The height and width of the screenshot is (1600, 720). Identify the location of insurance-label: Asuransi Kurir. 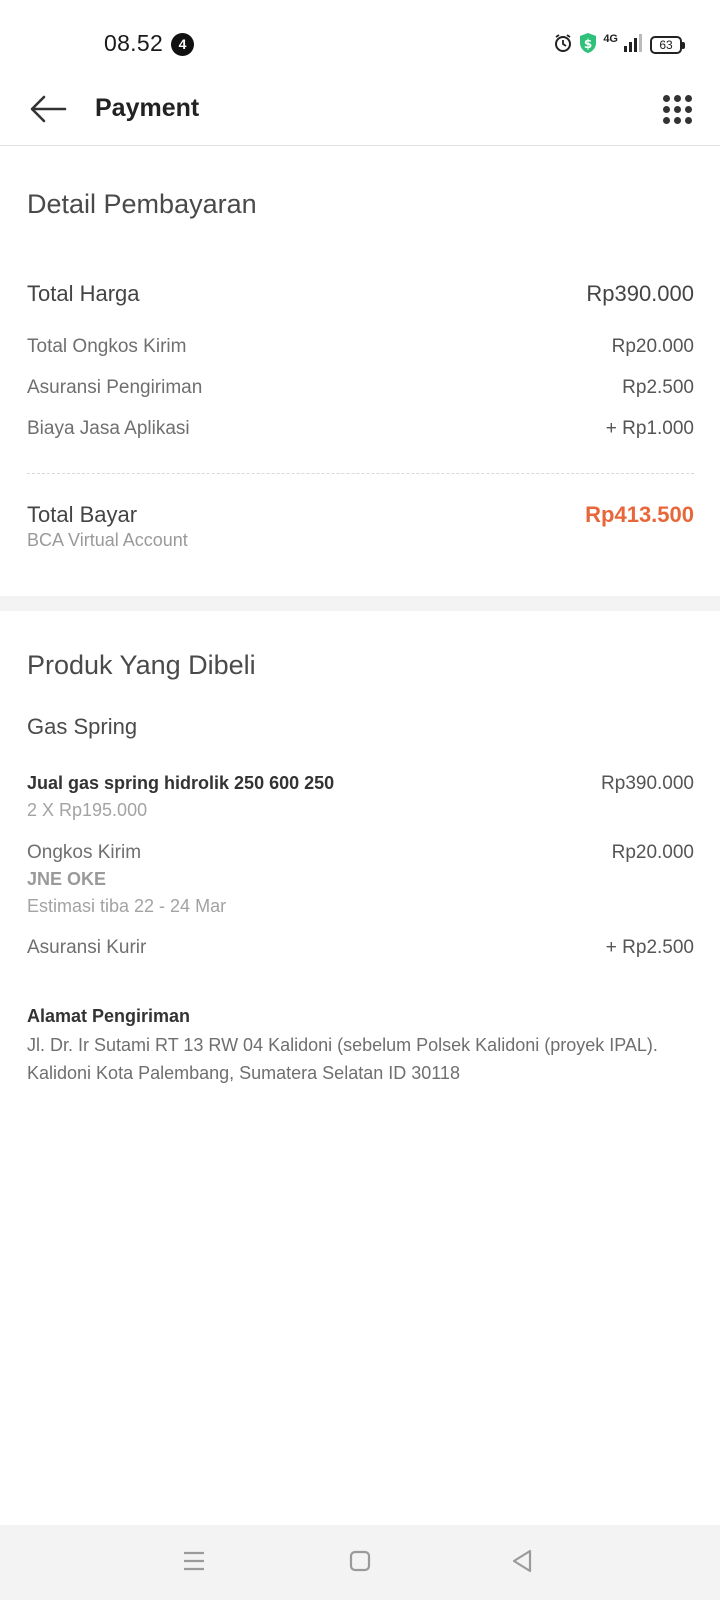
(87, 947).